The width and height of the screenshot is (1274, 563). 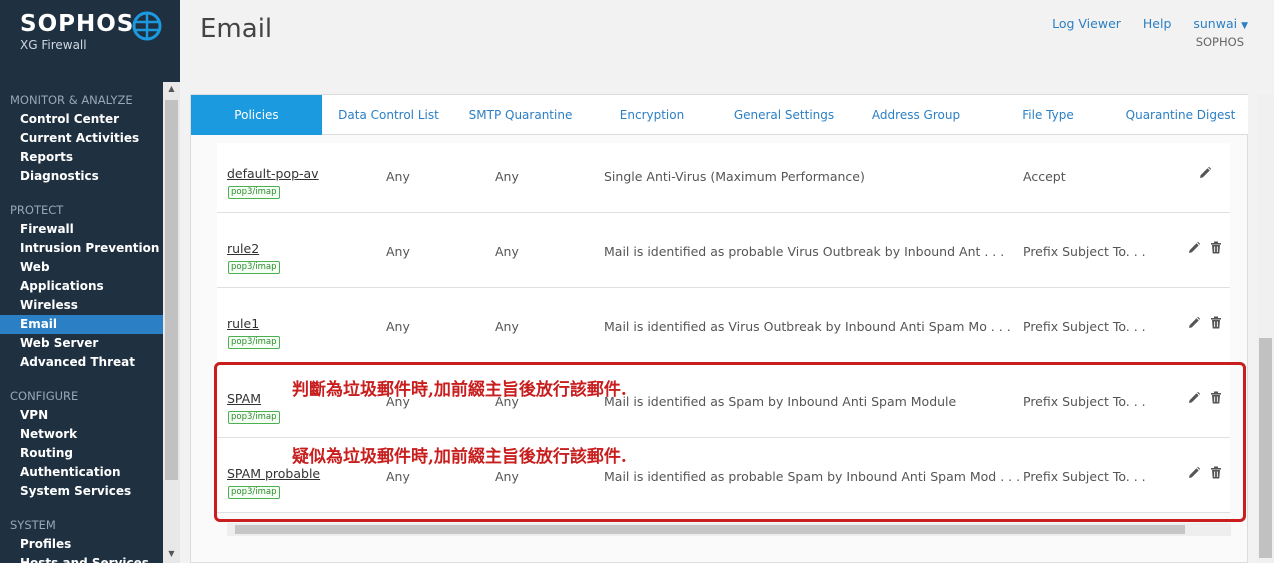 What do you see at coordinates (273, 173) in the screenshot?
I see `policy-name-link: default-pop-av` at bounding box center [273, 173].